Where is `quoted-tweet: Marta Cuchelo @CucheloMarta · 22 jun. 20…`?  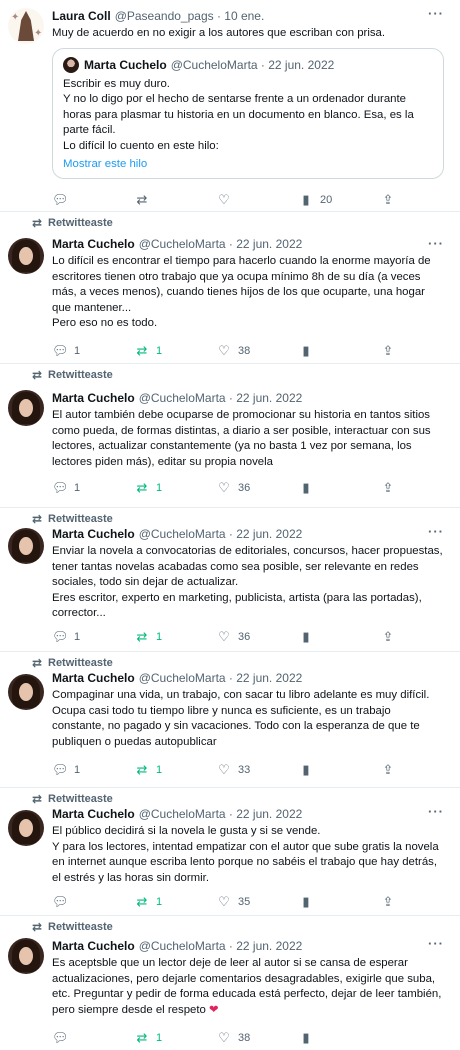
quoted-tweet: Marta Cuchelo @CucheloMarta · 22 jun. 20… is located at coordinates (248, 113).